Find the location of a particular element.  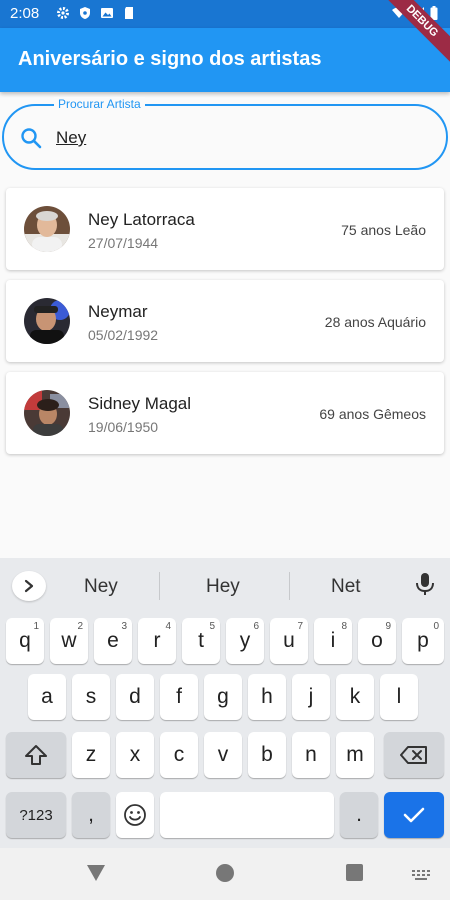

expand-suggestions-button is located at coordinates (29, 586).